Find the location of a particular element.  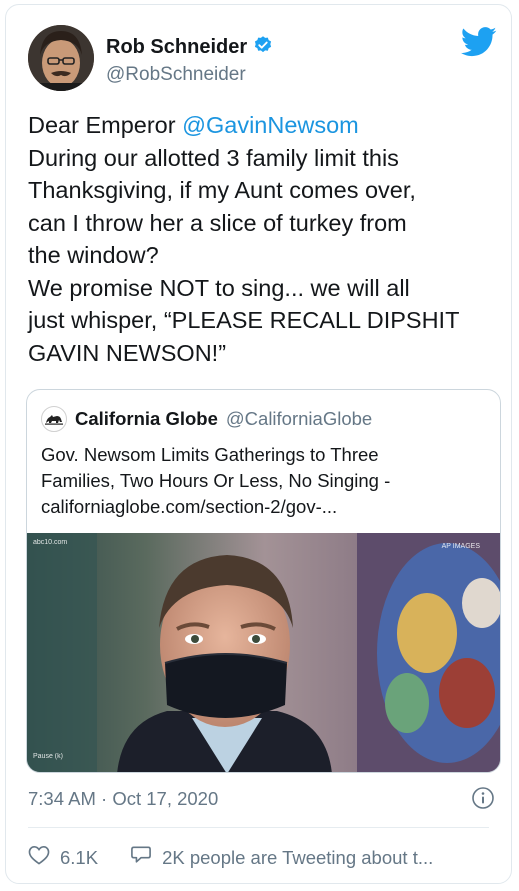

california-globe-logo-icon is located at coordinates (54, 419).